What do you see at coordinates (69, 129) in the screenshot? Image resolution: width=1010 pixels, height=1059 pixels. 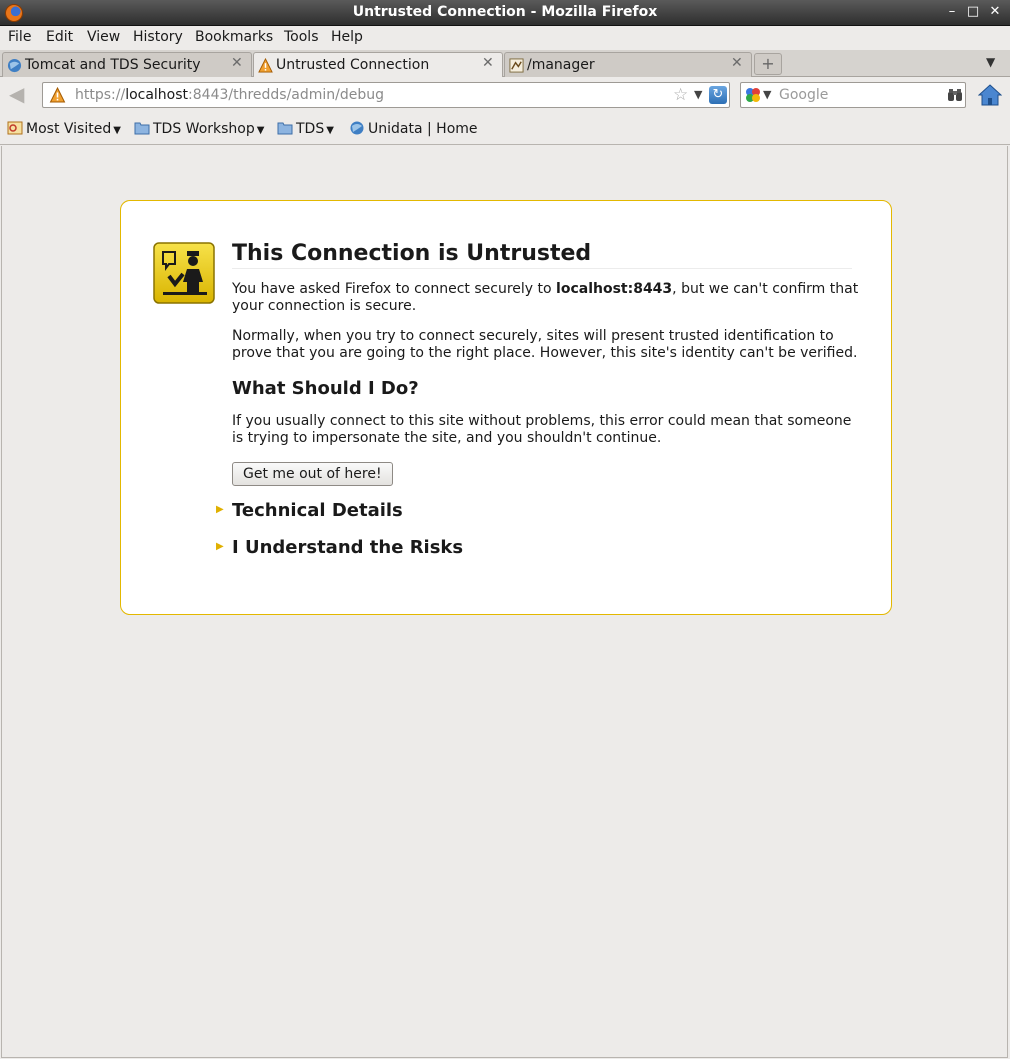 I see `bookmark-label: Most Visited` at bounding box center [69, 129].